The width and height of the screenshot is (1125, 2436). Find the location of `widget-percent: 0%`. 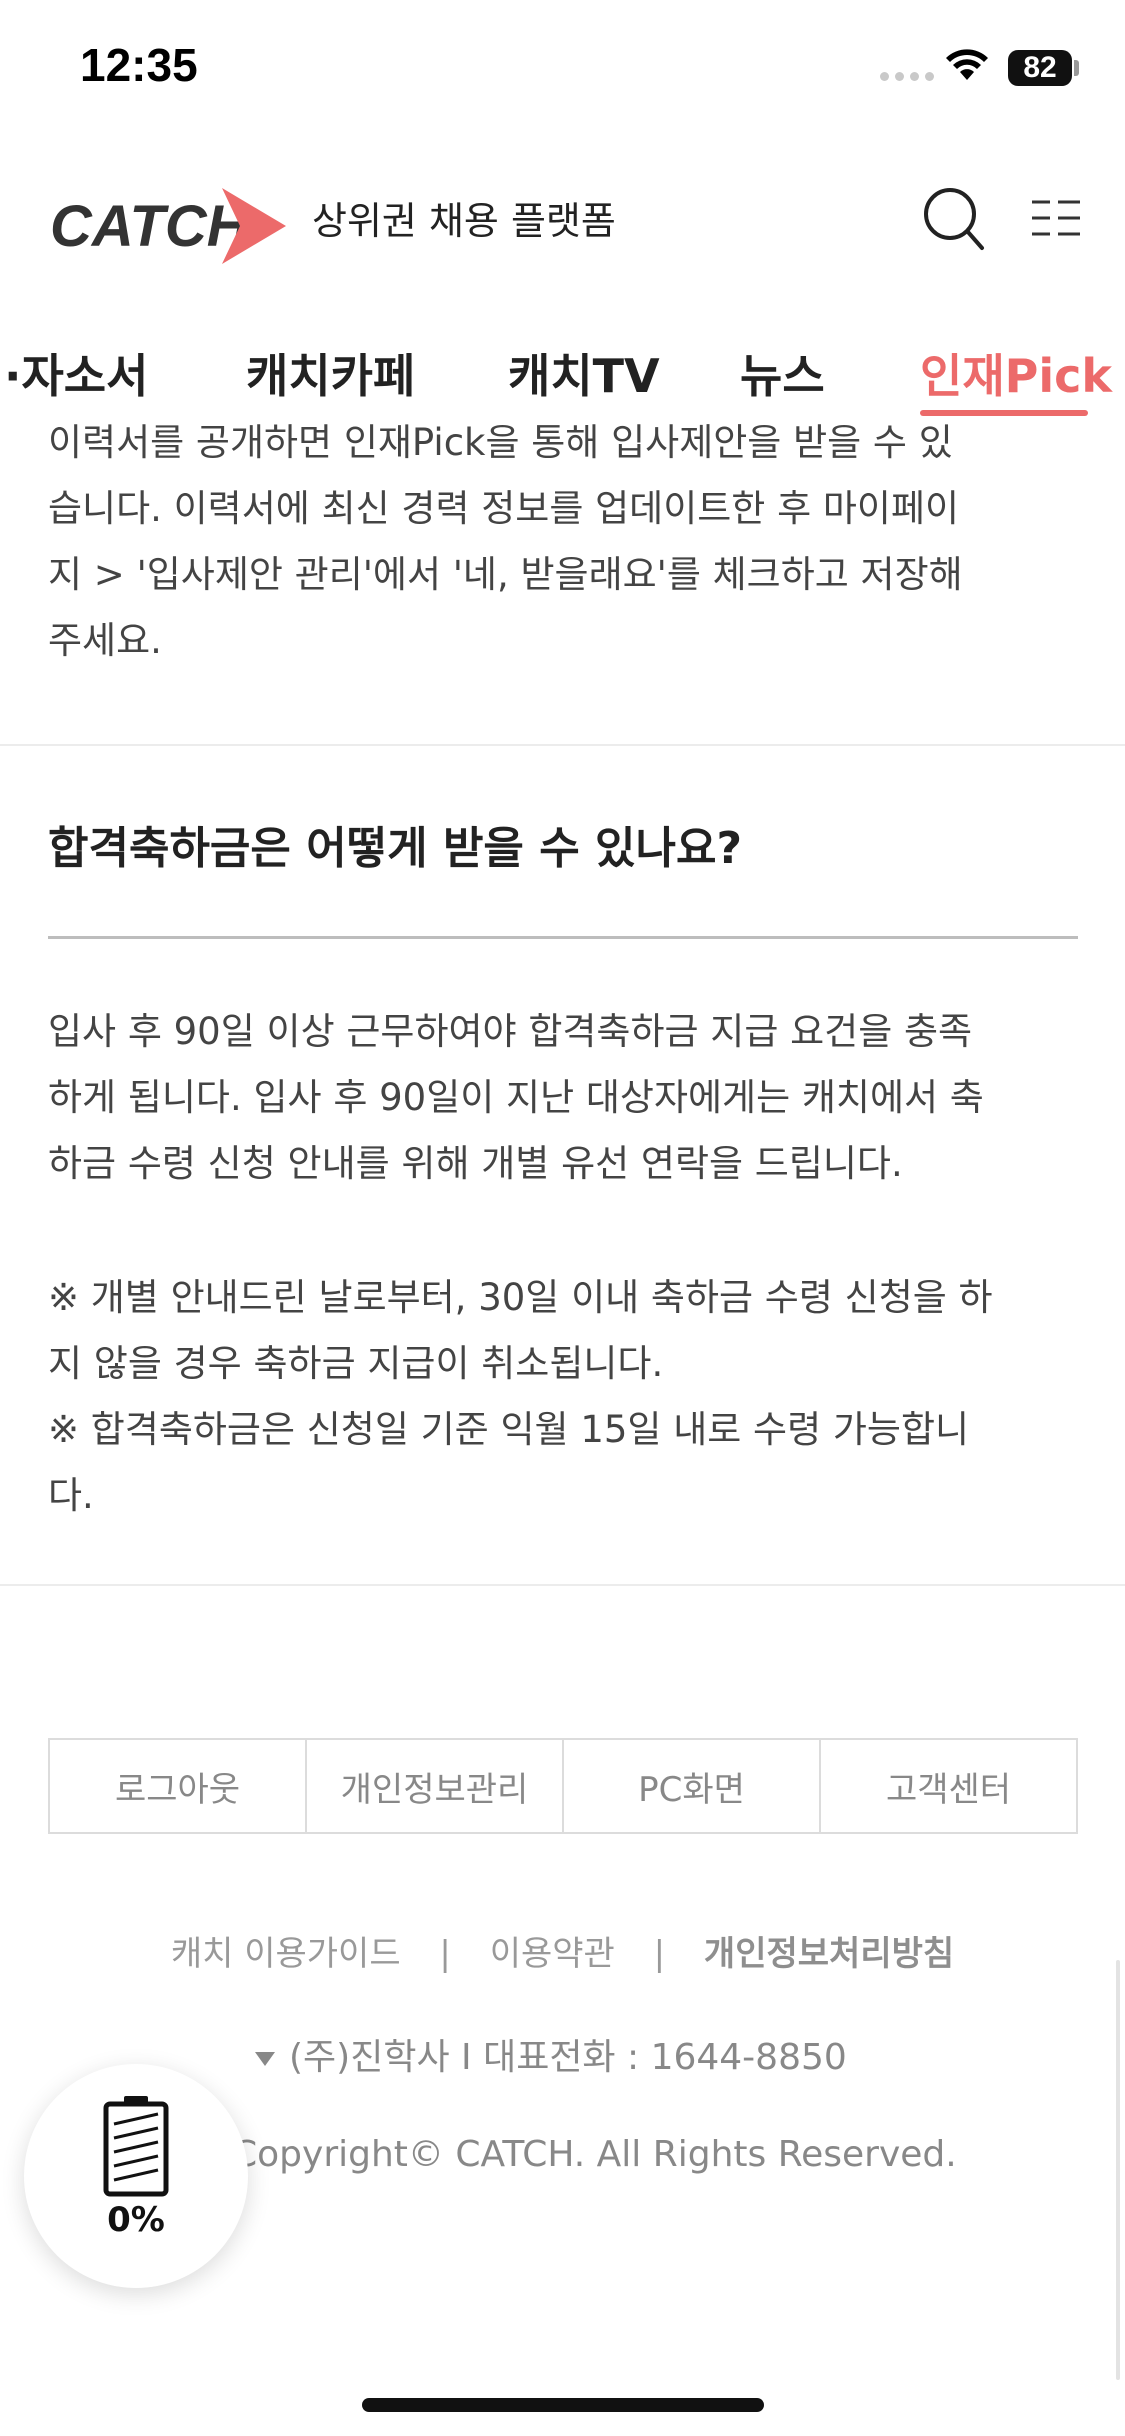

widget-percent: 0% is located at coordinates (136, 2220).